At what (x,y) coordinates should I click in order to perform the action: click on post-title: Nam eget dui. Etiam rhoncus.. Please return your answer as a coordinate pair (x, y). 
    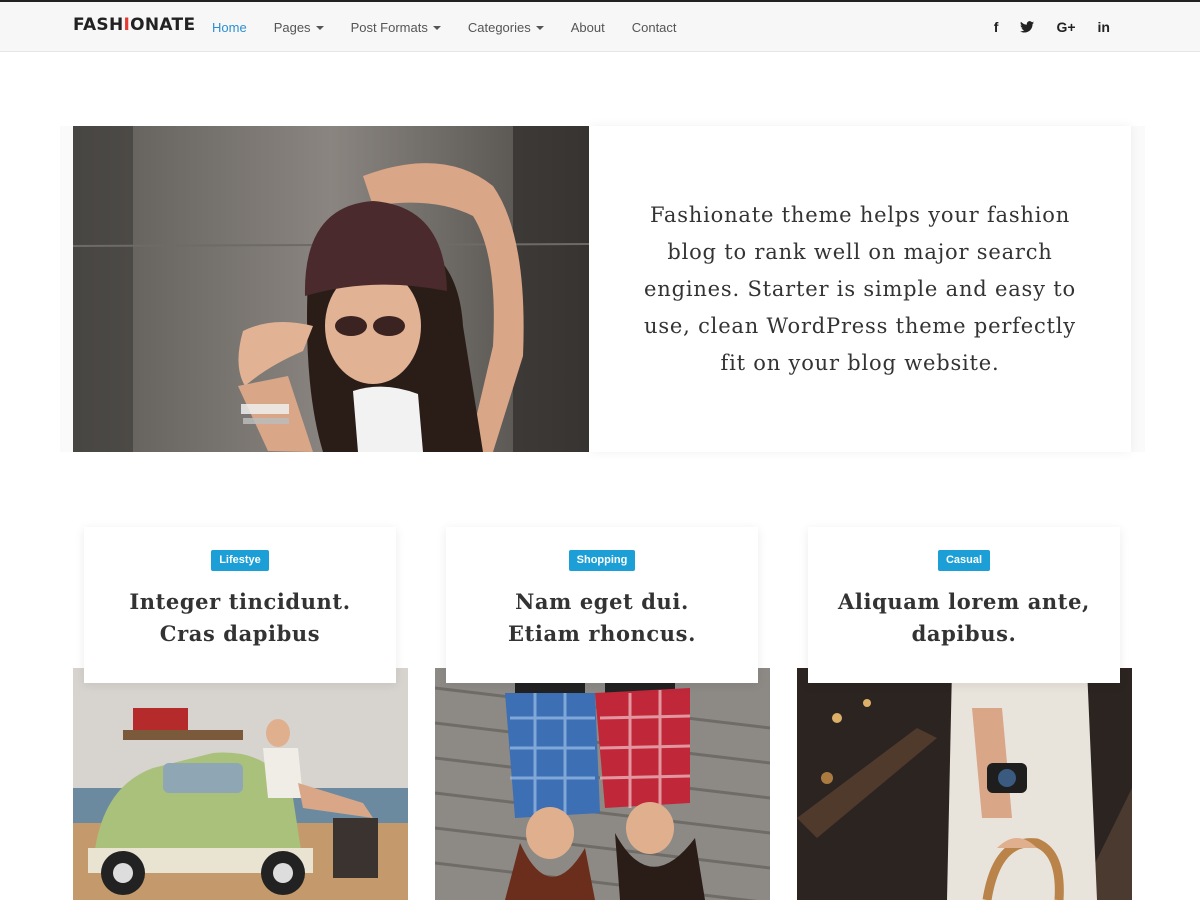
    Looking at the image, I should click on (602, 618).